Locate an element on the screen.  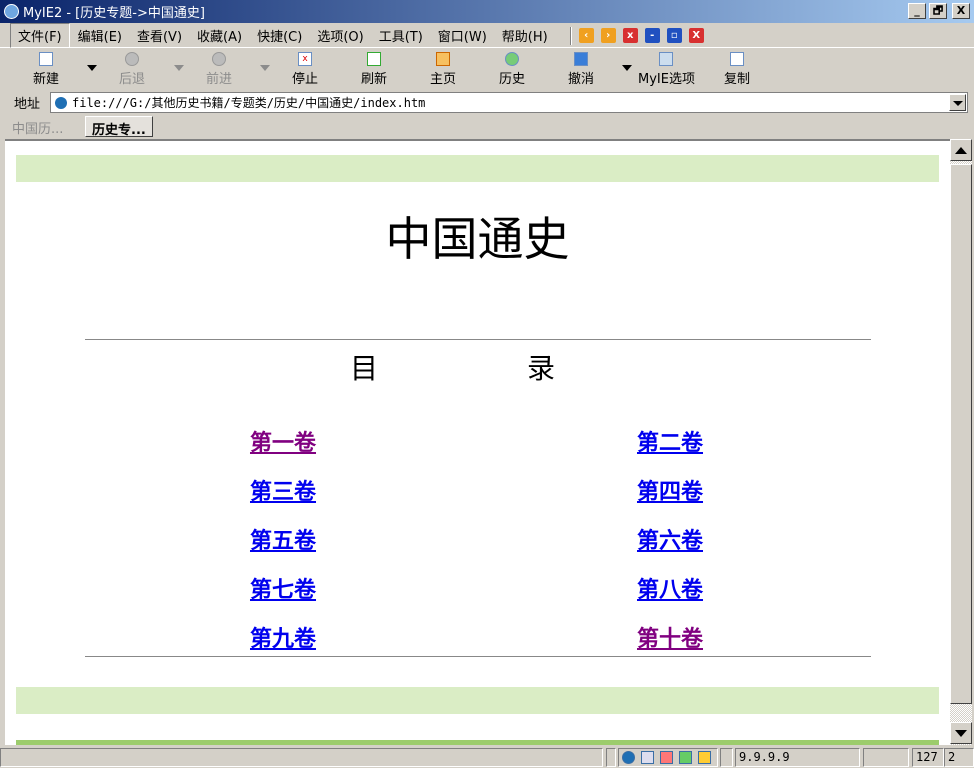
status-icons is located at coordinates (668, 757).